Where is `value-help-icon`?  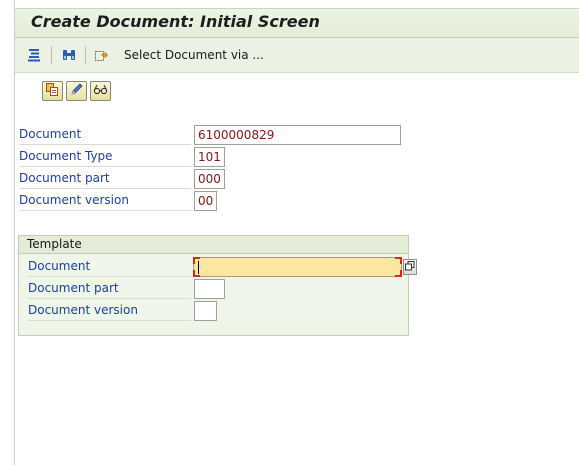
value-help-icon is located at coordinates (410, 267).